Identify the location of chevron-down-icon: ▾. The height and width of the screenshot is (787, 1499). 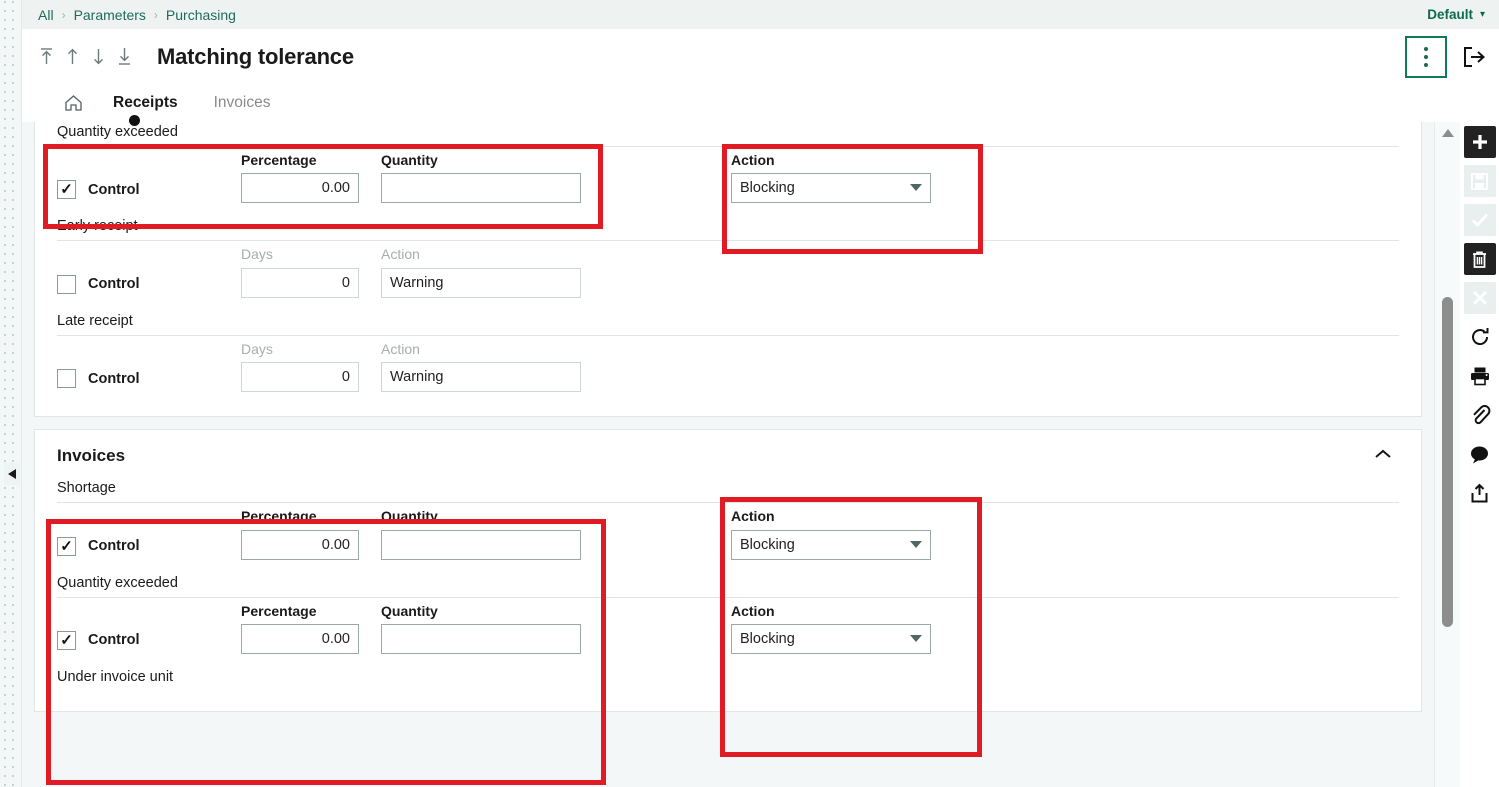
(1482, 14).